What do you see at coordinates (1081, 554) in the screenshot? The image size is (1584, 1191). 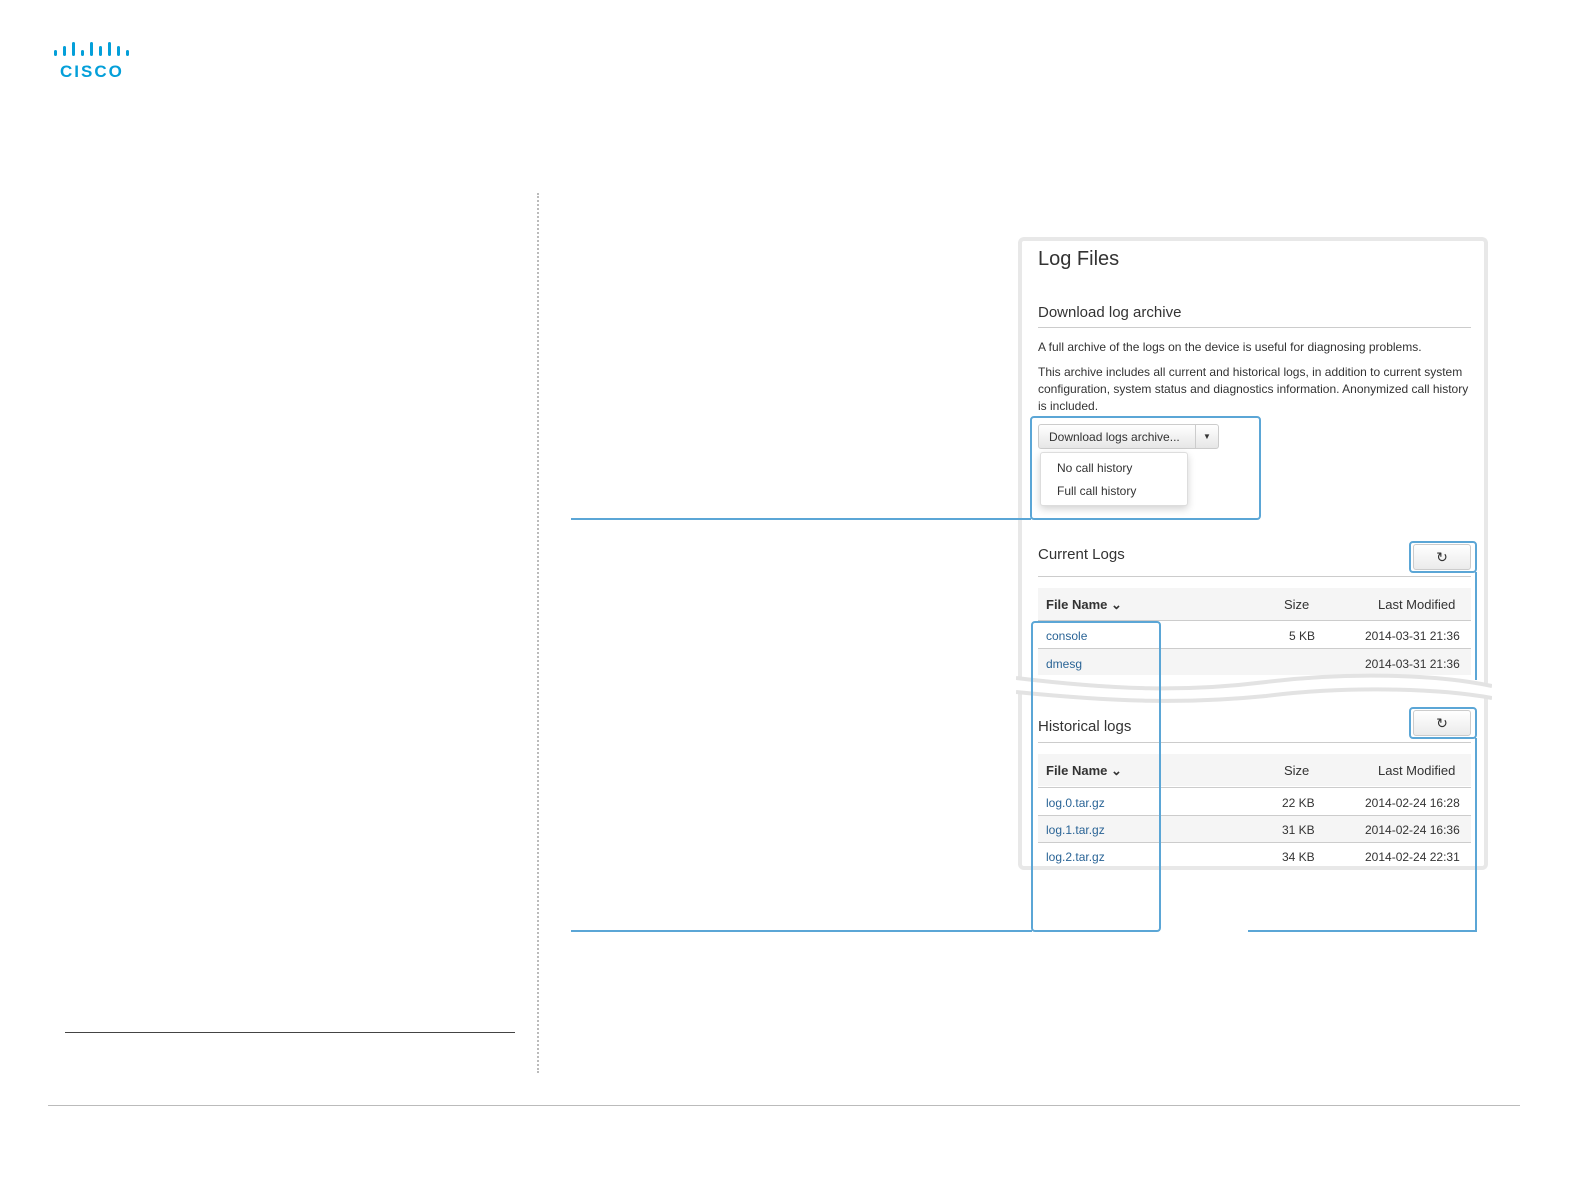 I see `current-logs-heading: Current Logs` at bounding box center [1081, 554].